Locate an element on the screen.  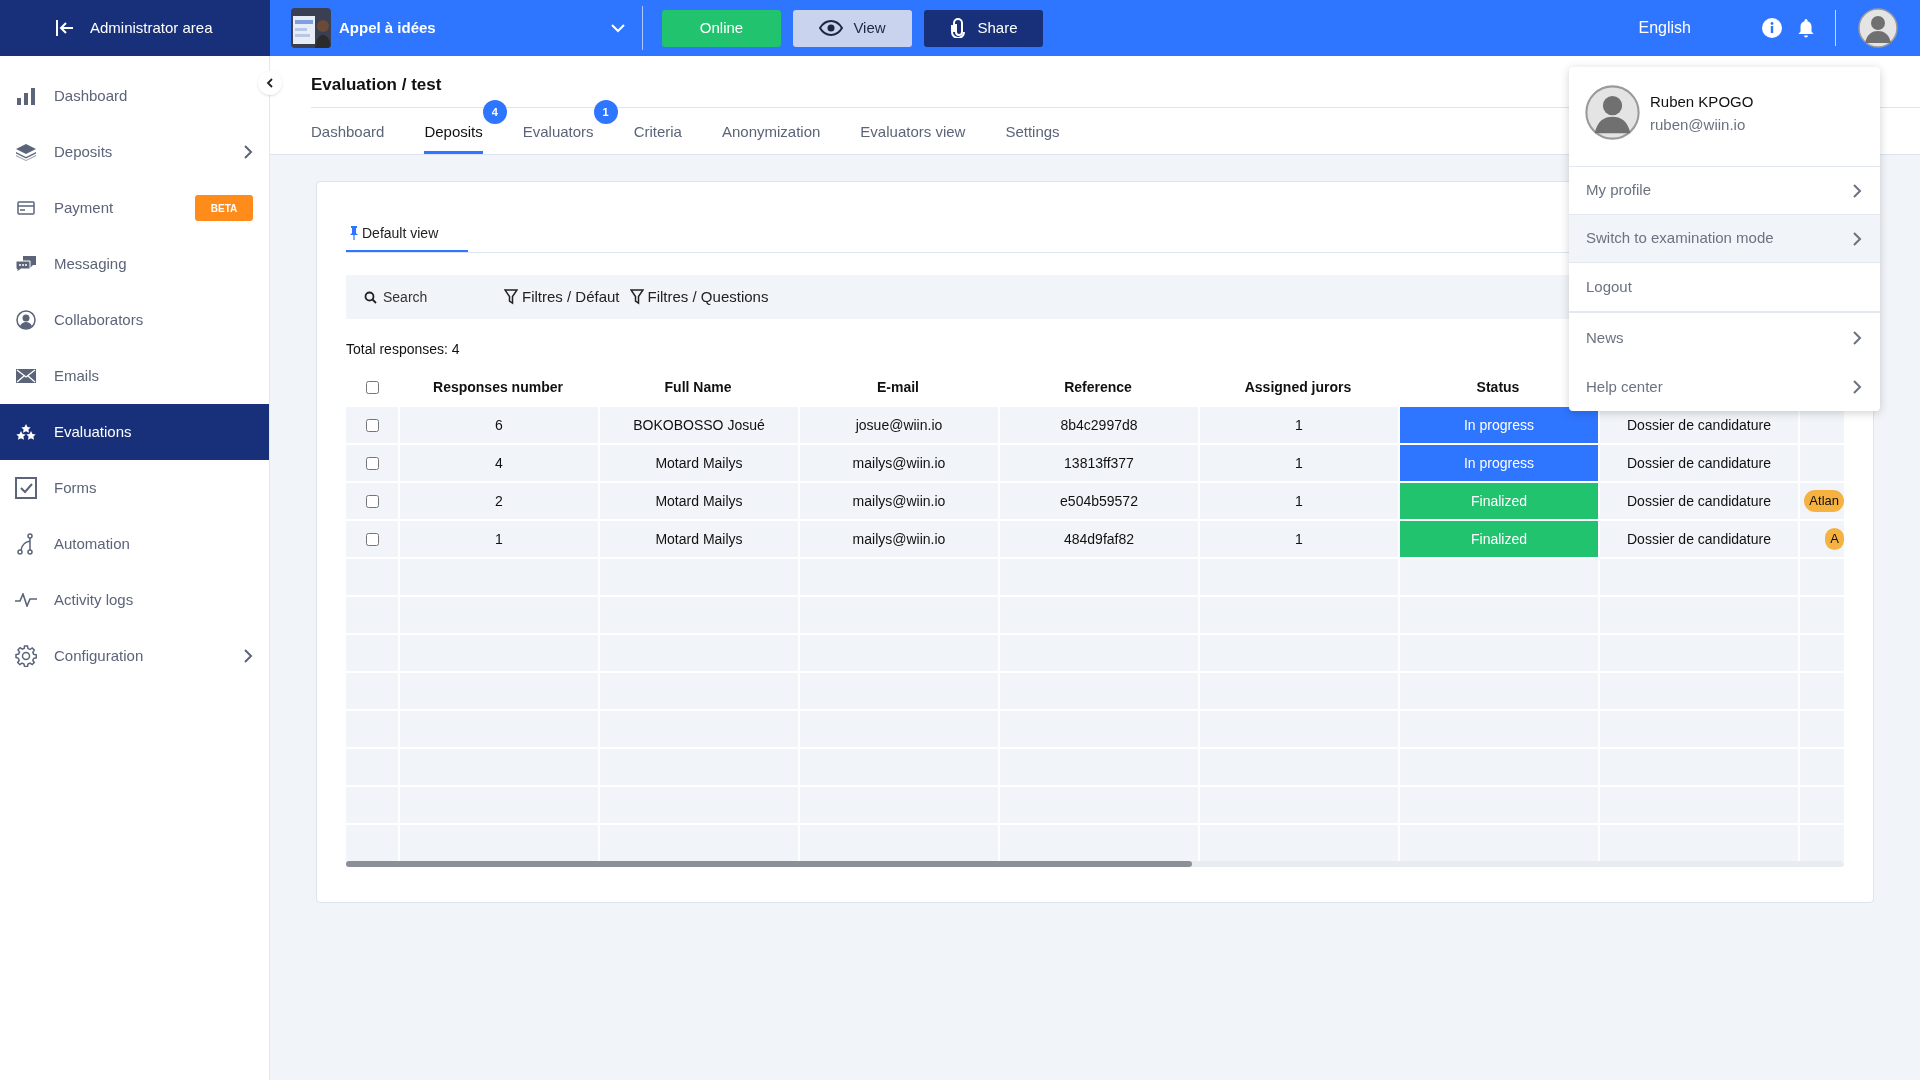
table-cell: 484d9faf82 is located at coordinates (1099, 539).